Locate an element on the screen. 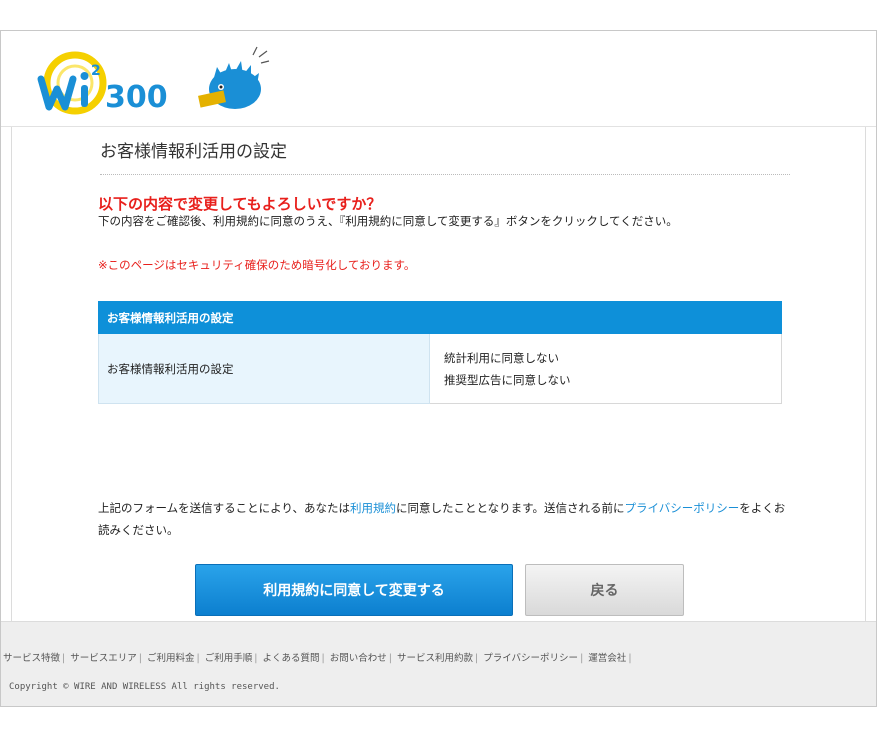 The height and width of the screenshot is (737, 877). table-row-label: お客様情報利活用の設定 is located at coordinates (264, 368).